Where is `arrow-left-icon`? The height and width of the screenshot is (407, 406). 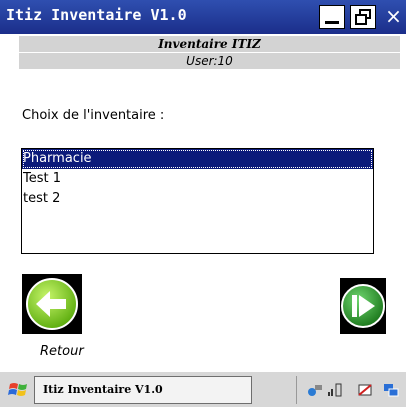
arrow-left-icon is located at coordinates (52, 304).